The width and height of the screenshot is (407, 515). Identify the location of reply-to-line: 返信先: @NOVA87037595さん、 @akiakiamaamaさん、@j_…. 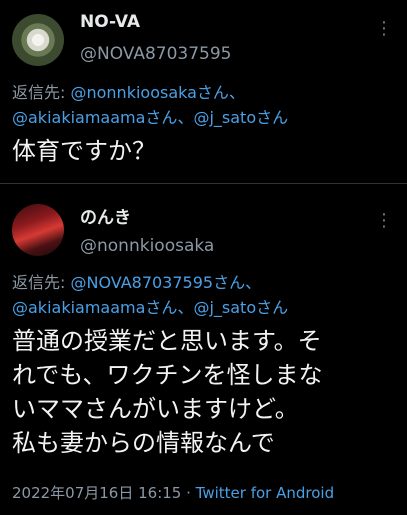
(207, 295).